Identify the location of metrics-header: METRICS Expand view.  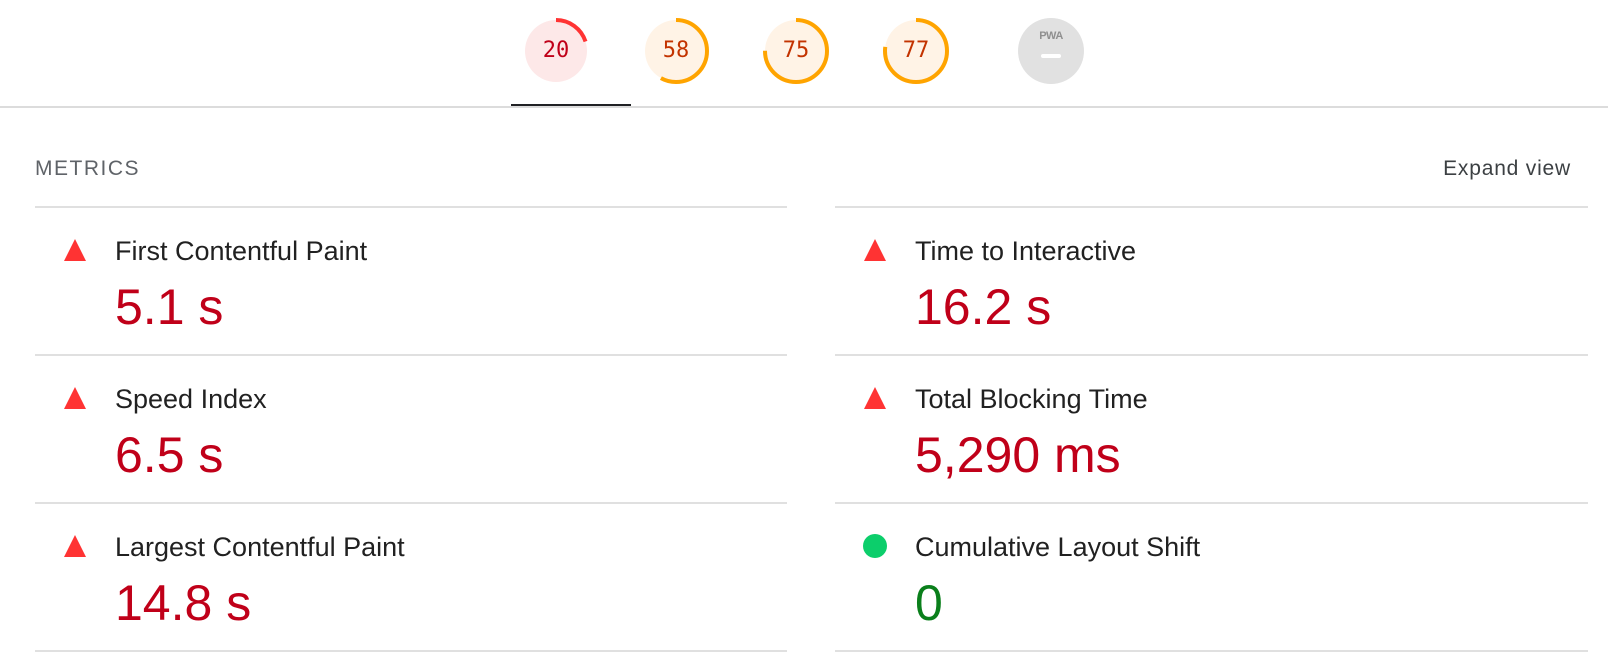
(803, 170).